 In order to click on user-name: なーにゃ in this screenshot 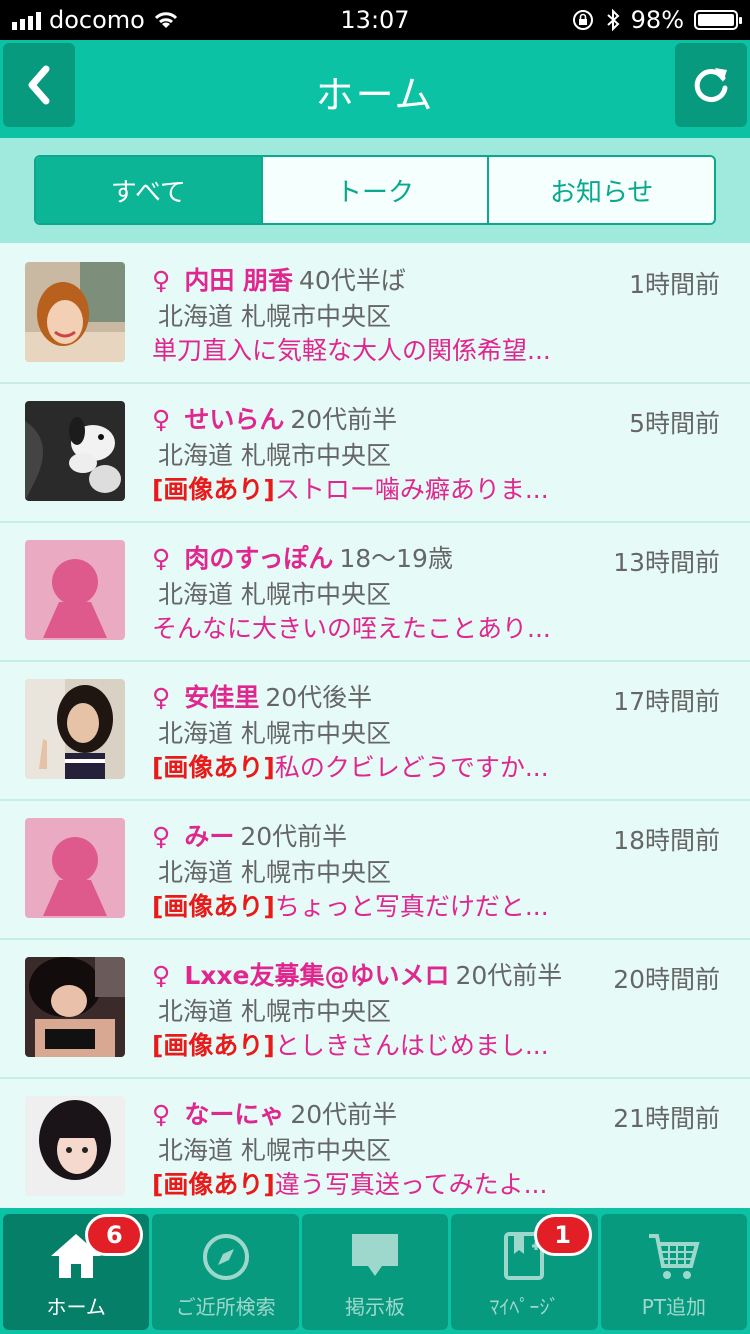, I will do `click(234, 1114)`.